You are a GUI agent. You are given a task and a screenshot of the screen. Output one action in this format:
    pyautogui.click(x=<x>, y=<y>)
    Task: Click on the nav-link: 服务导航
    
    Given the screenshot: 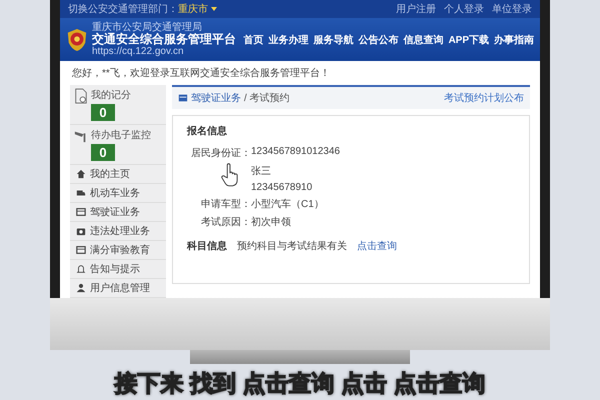 What is the action you would take?
    pyautogui.click(x=333, y=39)
    